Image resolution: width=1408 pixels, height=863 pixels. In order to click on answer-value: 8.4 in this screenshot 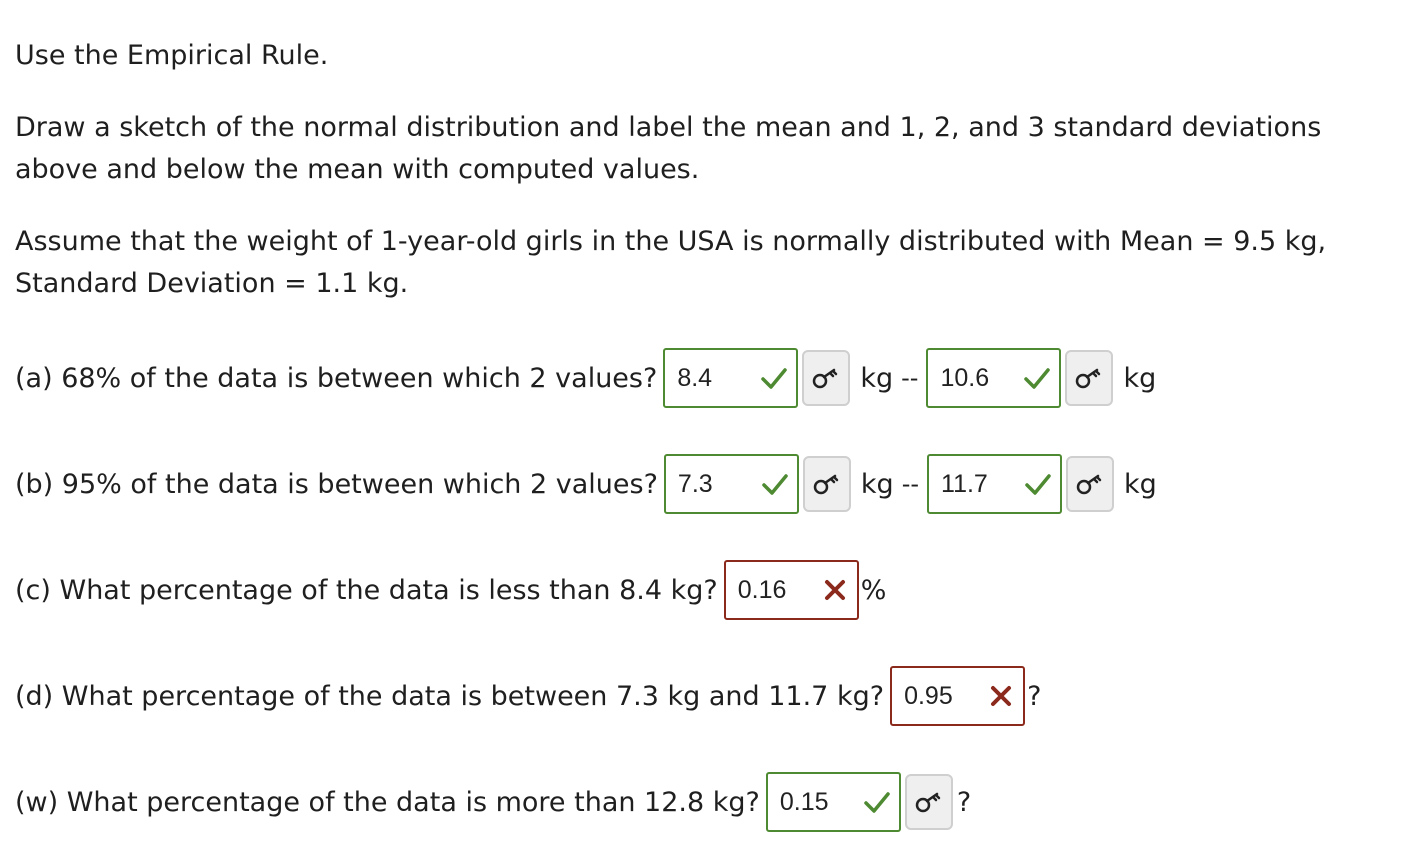, I will do `click(695, 377)`.